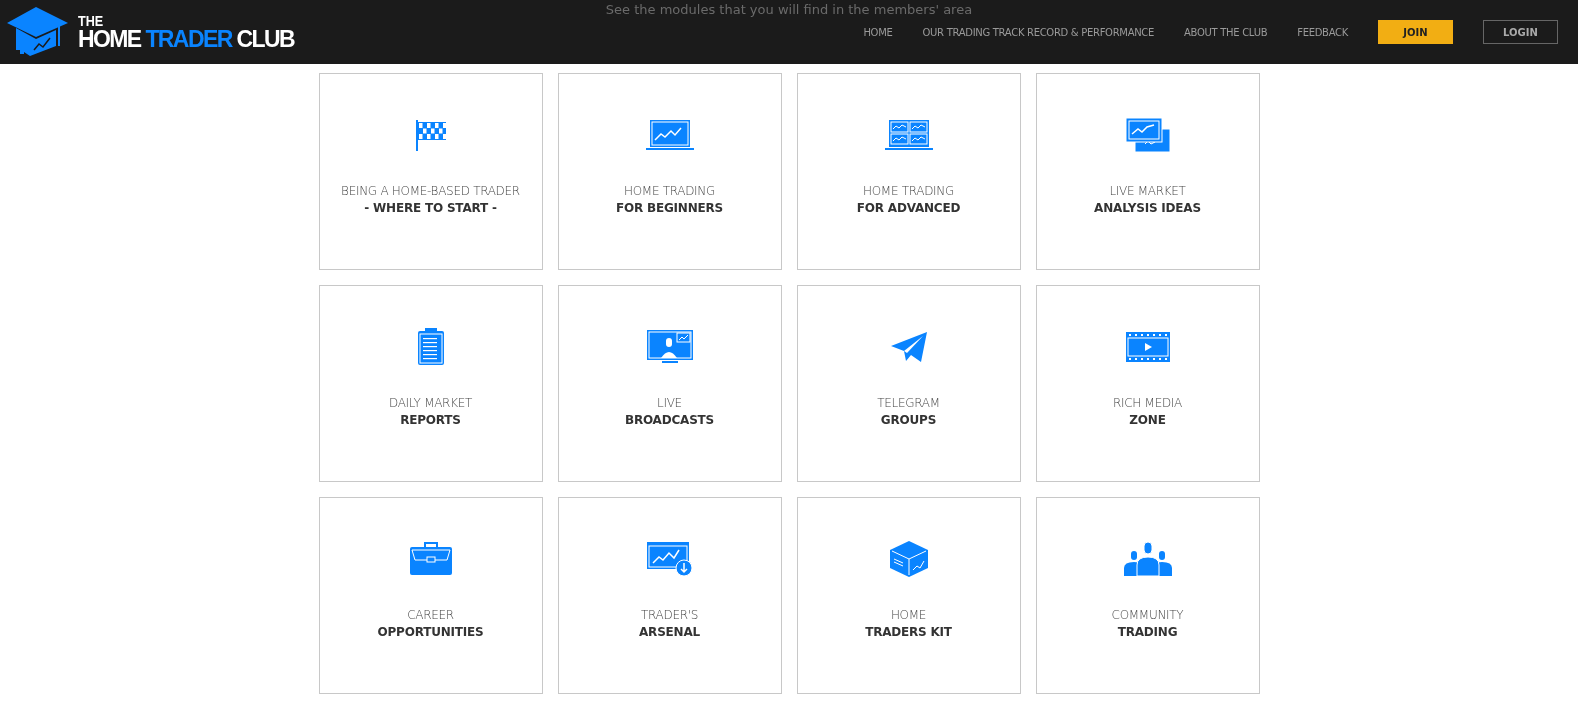 This screenshot has width=1578, height=722. What do you see at coordinates (669, 347) in the screenshot?
I see `presenter-screen-icon` at bounding box center [669, 347].